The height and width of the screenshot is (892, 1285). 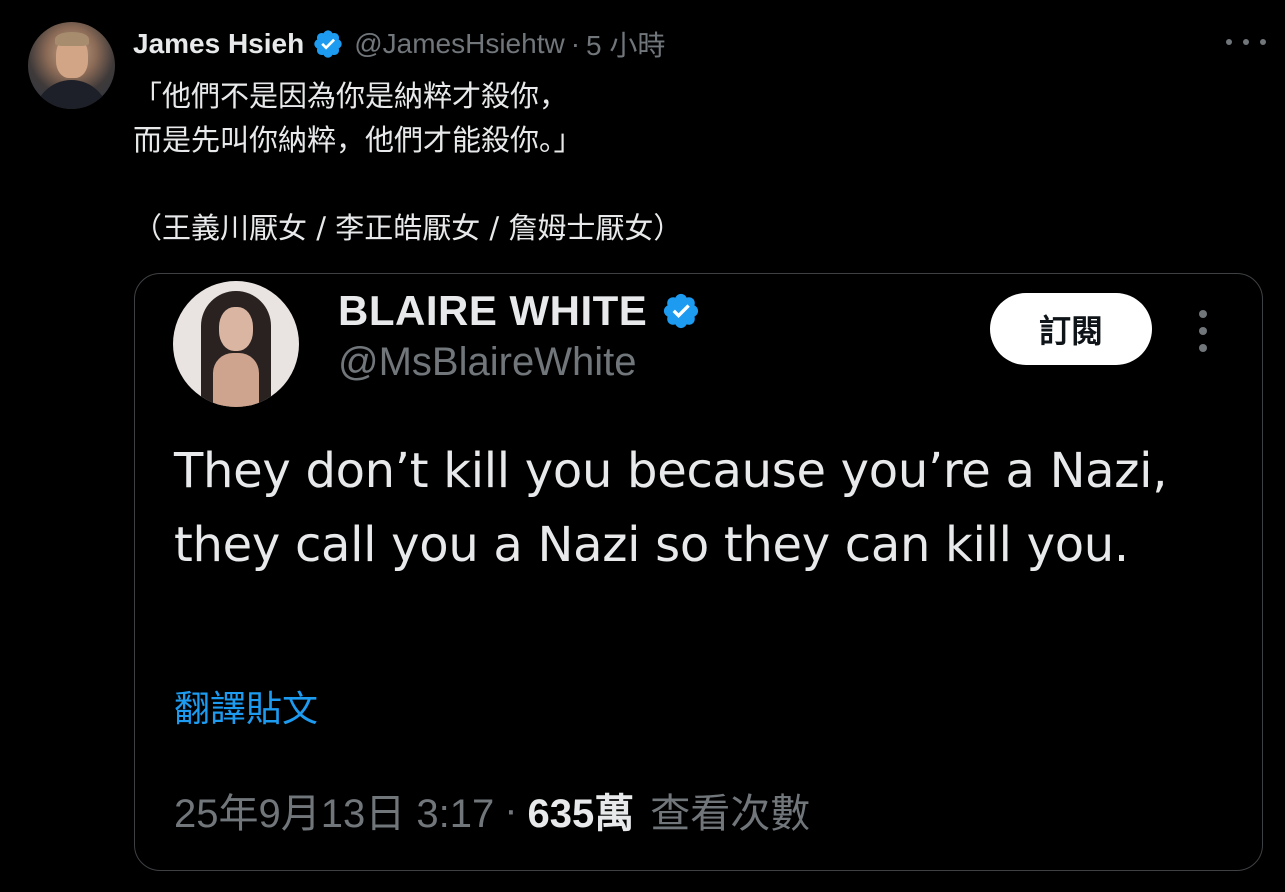 I want to click on quoted-author-name-row: BLAIRE WHITE, so click(x=519, y=311).